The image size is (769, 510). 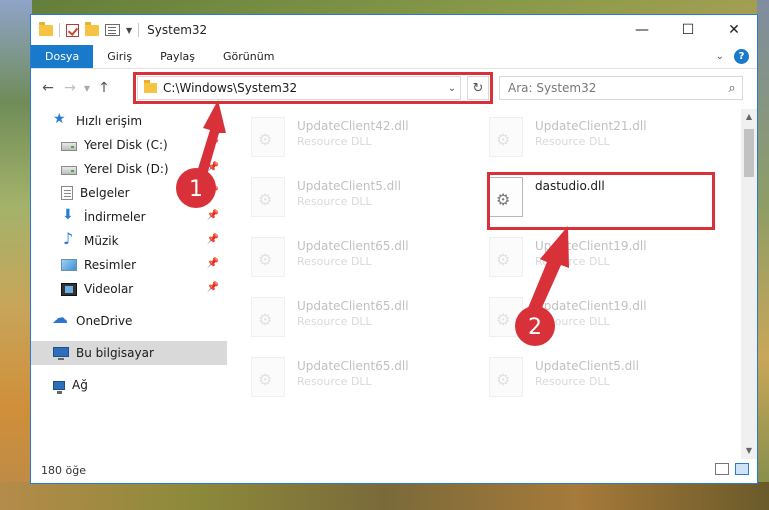 What do you see at coordinates (688, 30) in the screenshot?
I see `maximize-button: ☐` at bounding box center [688, 30].